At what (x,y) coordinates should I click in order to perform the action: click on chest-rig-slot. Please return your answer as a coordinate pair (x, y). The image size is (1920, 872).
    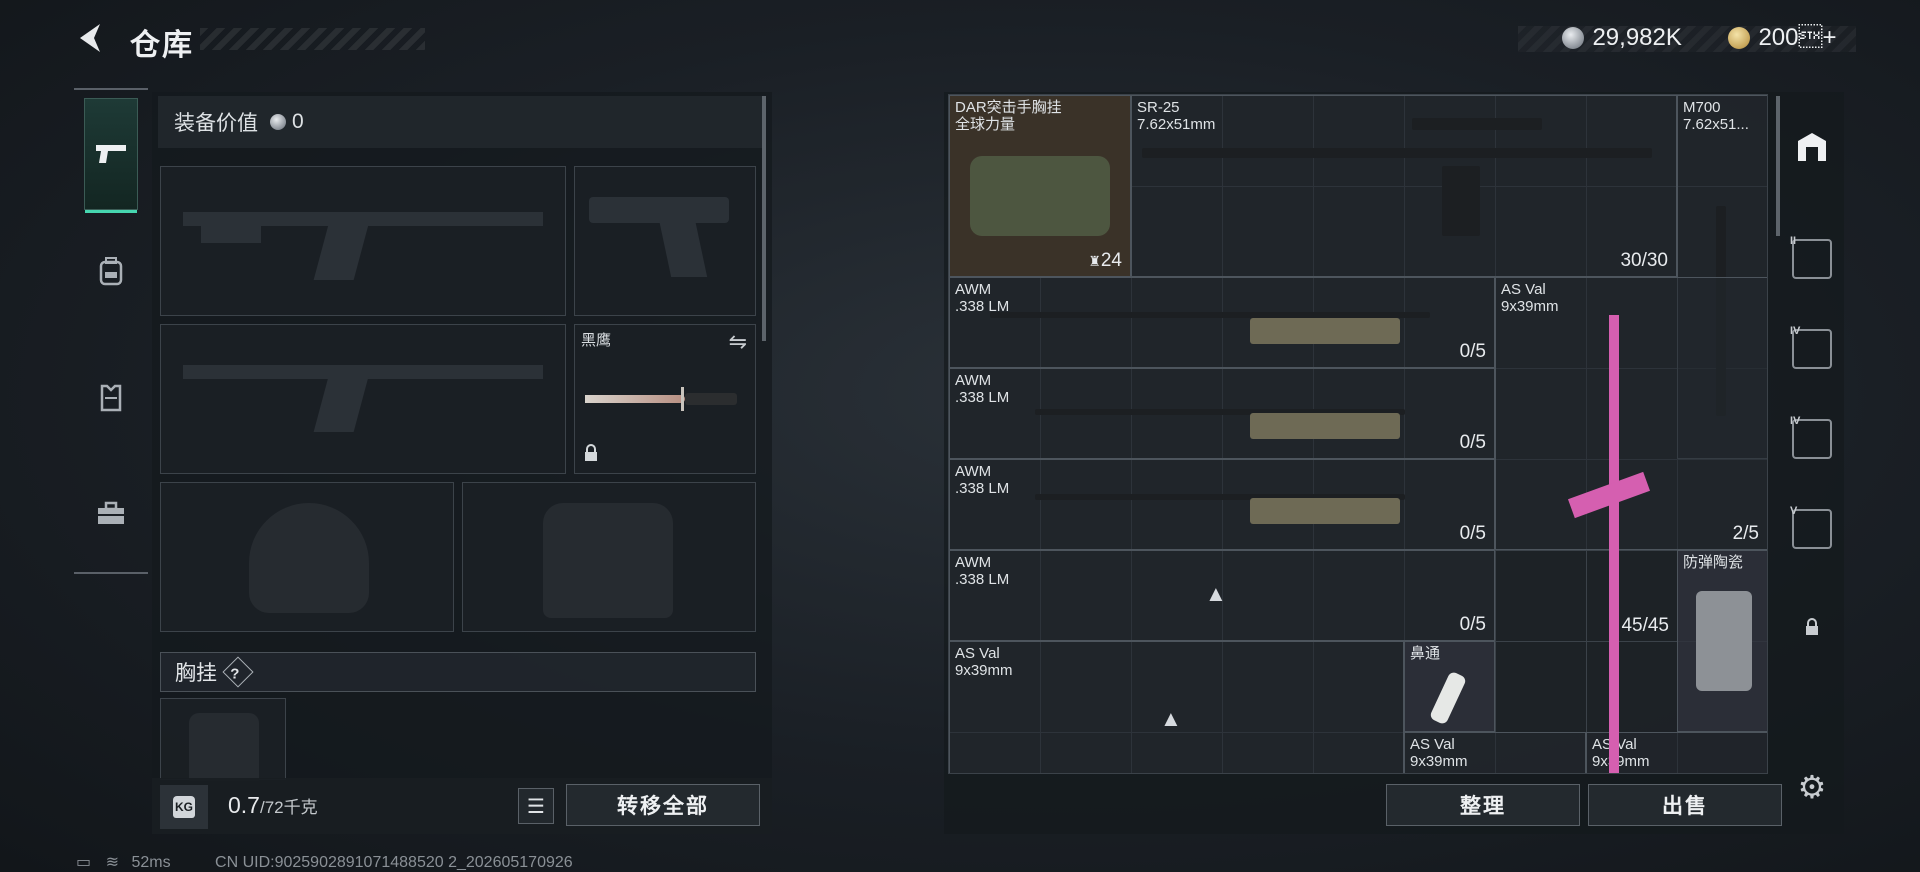
    Looking at the image, I should click on (223, 739).